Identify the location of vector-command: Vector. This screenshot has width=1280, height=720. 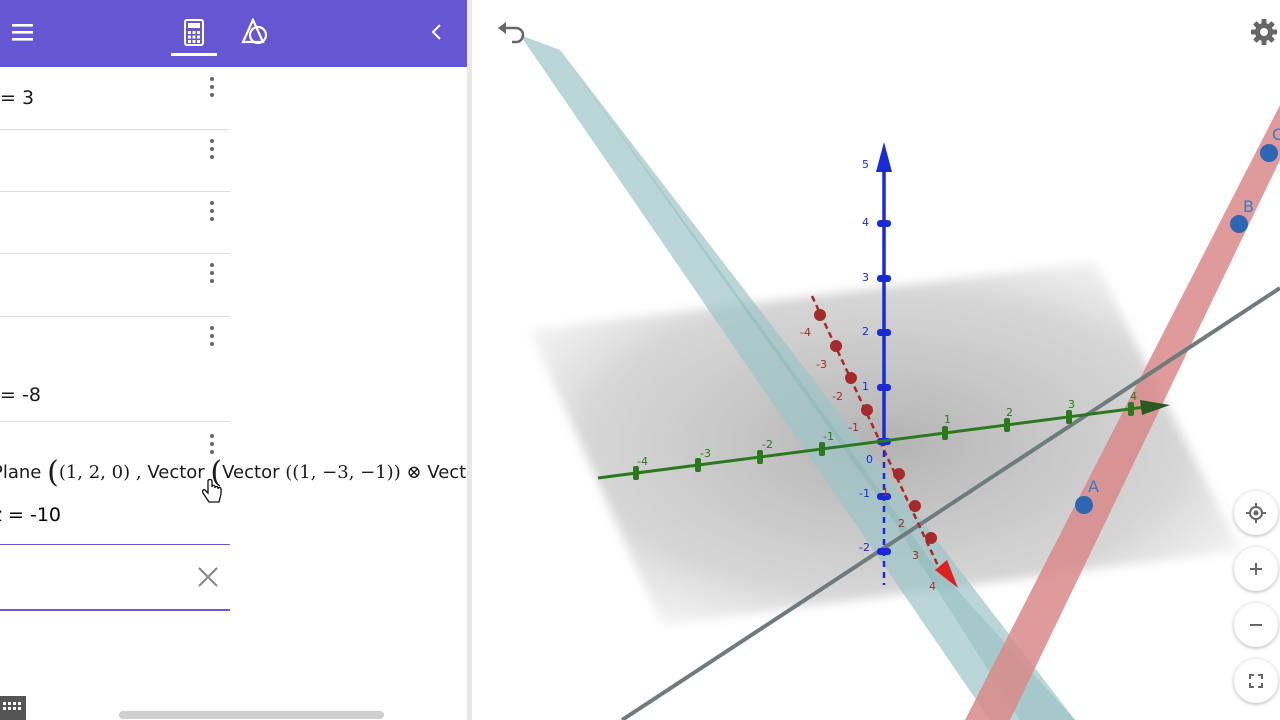
(176, 472).